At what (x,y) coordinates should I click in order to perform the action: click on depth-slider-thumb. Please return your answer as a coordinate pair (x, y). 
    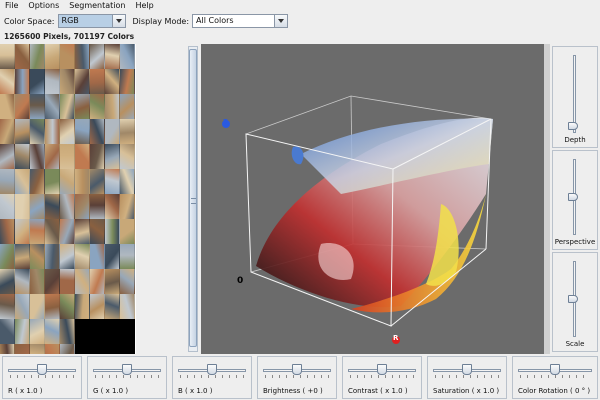
    Looking at the image, I should click on (573, 125).